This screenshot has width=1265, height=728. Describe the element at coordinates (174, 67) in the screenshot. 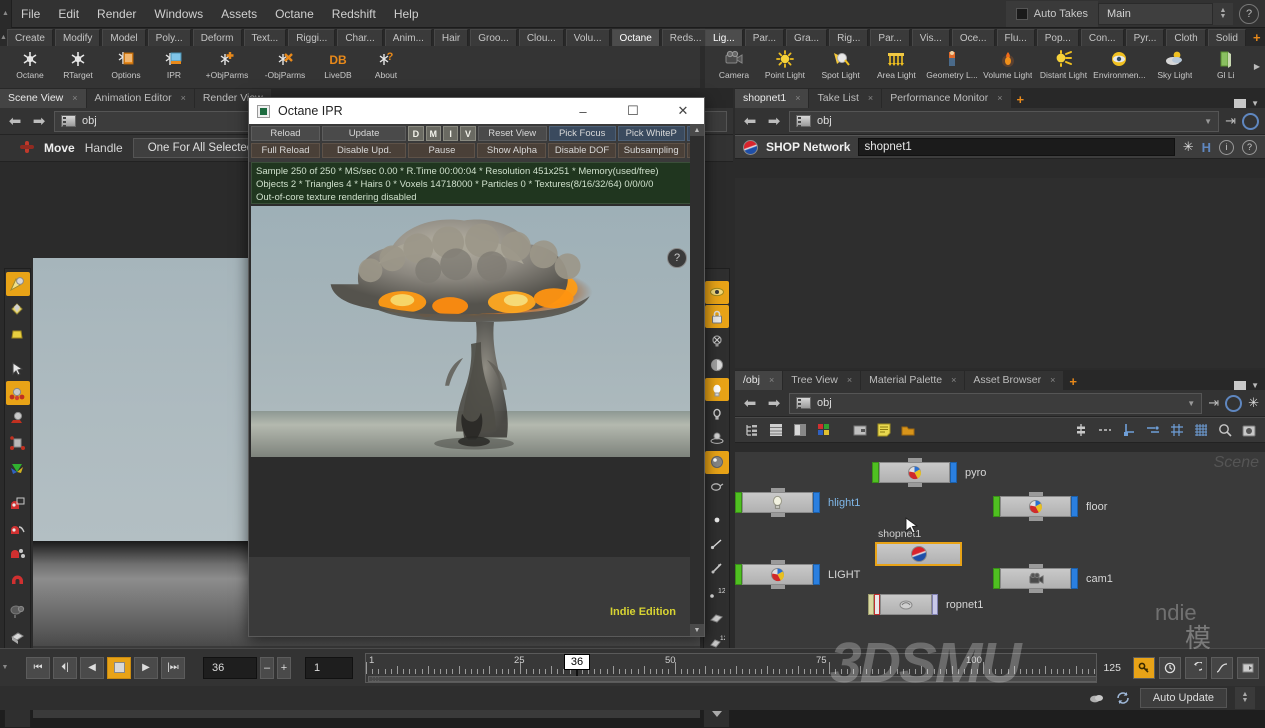

I see `shelf-button-ipr: IPR` at that location.